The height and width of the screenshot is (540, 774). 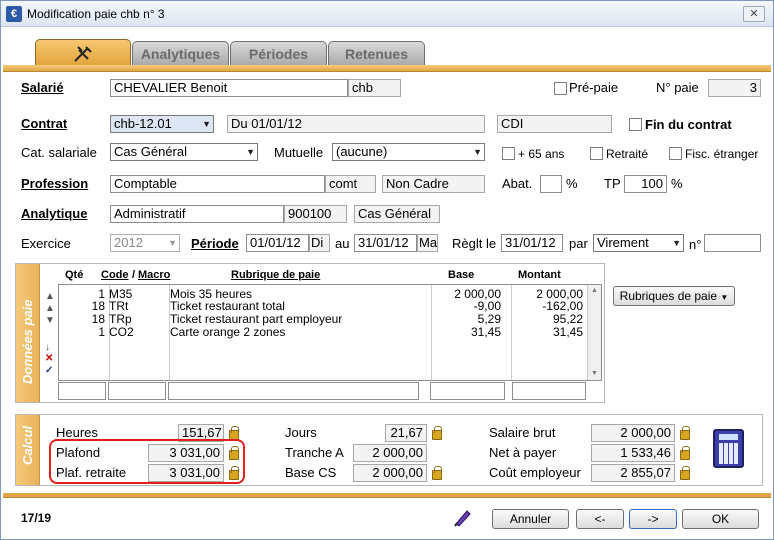 I want to click on arrow-down-icon: ↓, so click(x=47, y=347).